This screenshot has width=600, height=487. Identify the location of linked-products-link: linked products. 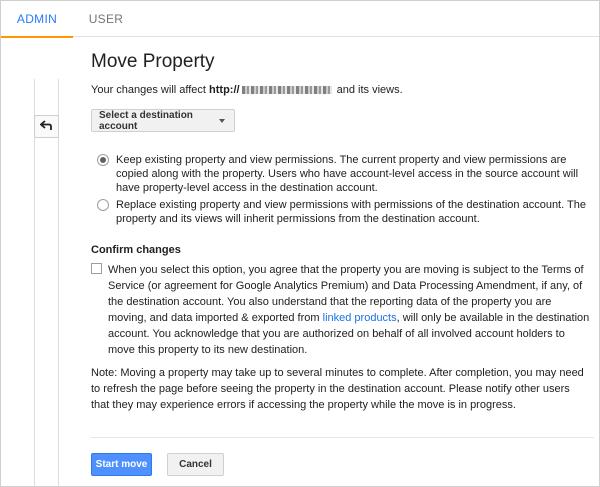
(360, 318).